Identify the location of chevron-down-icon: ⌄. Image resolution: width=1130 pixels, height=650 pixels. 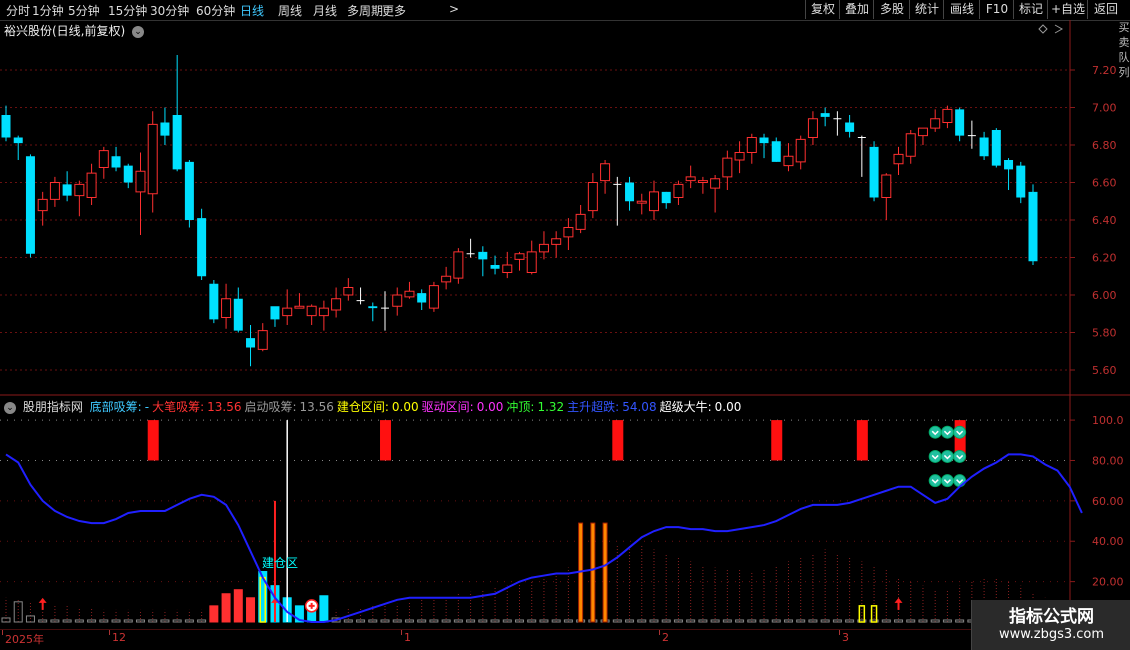
(10, 407).